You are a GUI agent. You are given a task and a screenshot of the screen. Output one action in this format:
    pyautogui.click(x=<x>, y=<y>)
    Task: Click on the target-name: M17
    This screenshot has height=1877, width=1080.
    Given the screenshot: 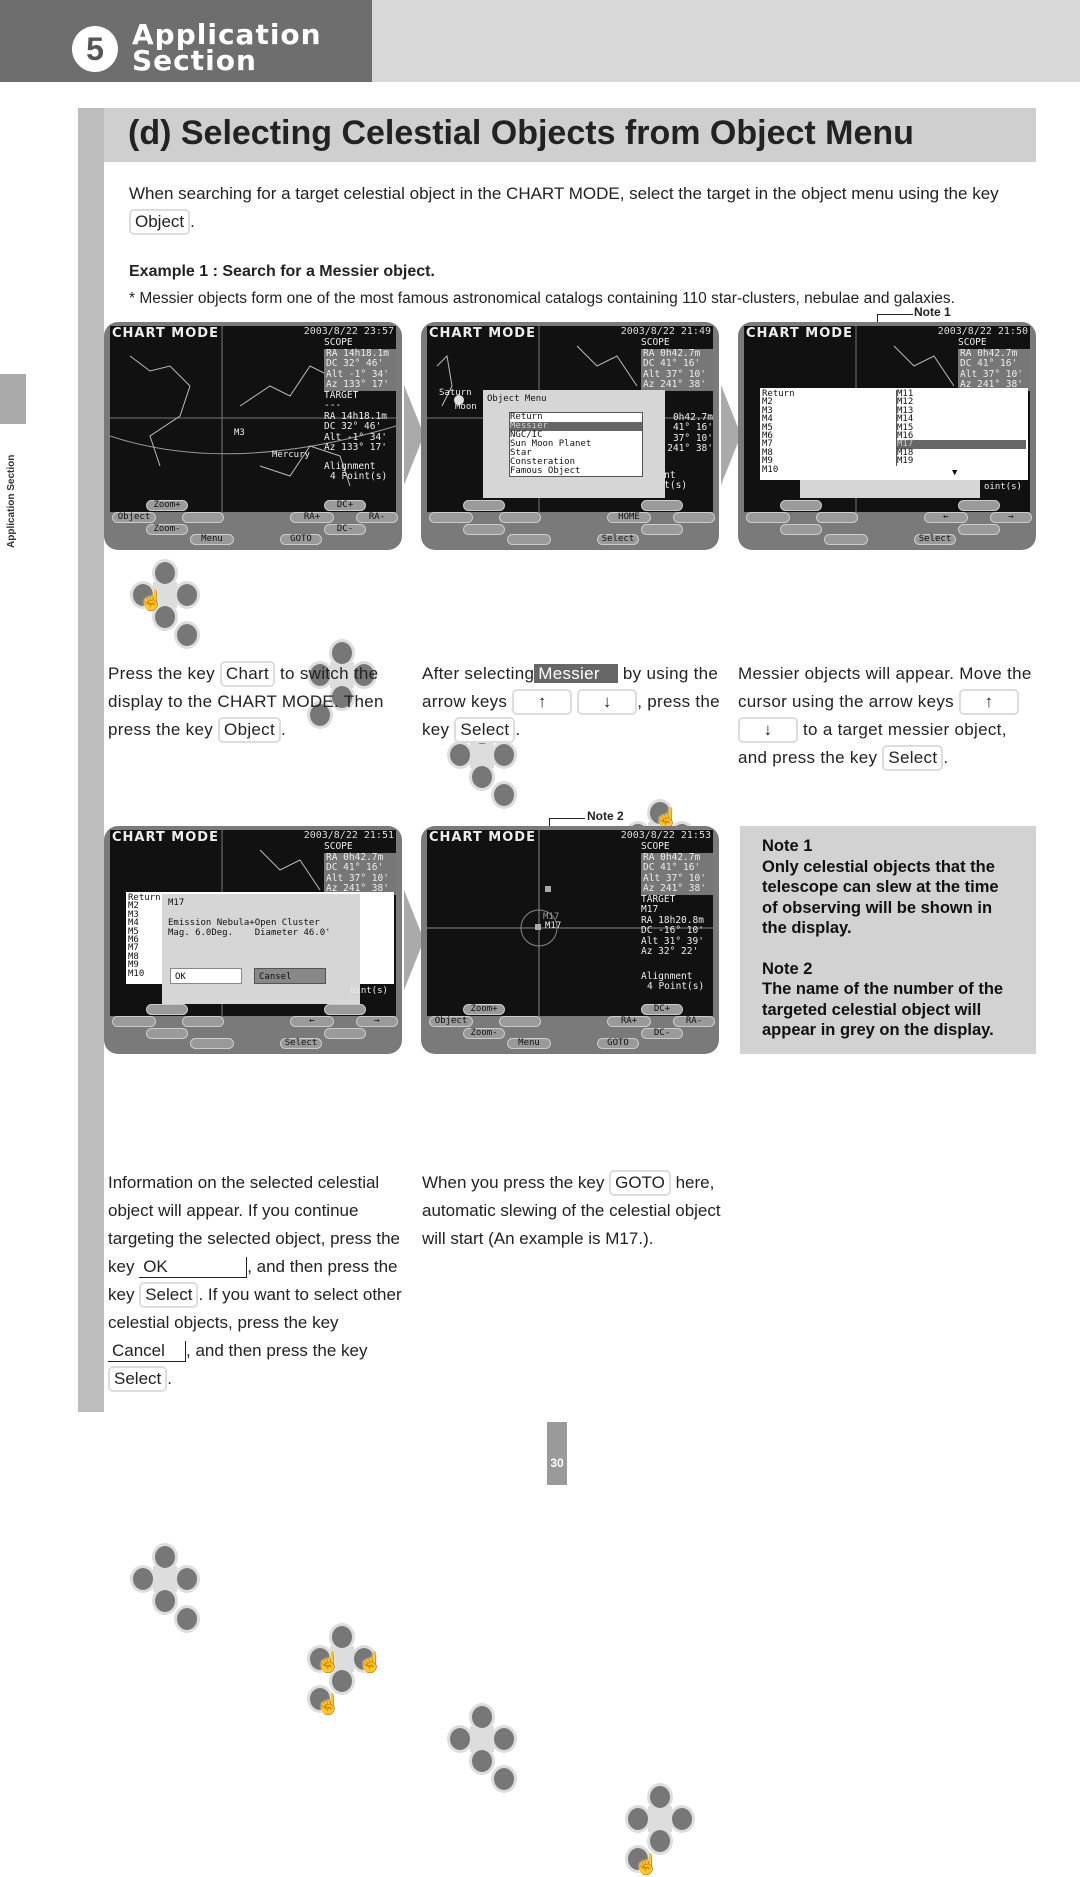 What is the action you would take?
    pyautogui.click(x=650, y=909)
    